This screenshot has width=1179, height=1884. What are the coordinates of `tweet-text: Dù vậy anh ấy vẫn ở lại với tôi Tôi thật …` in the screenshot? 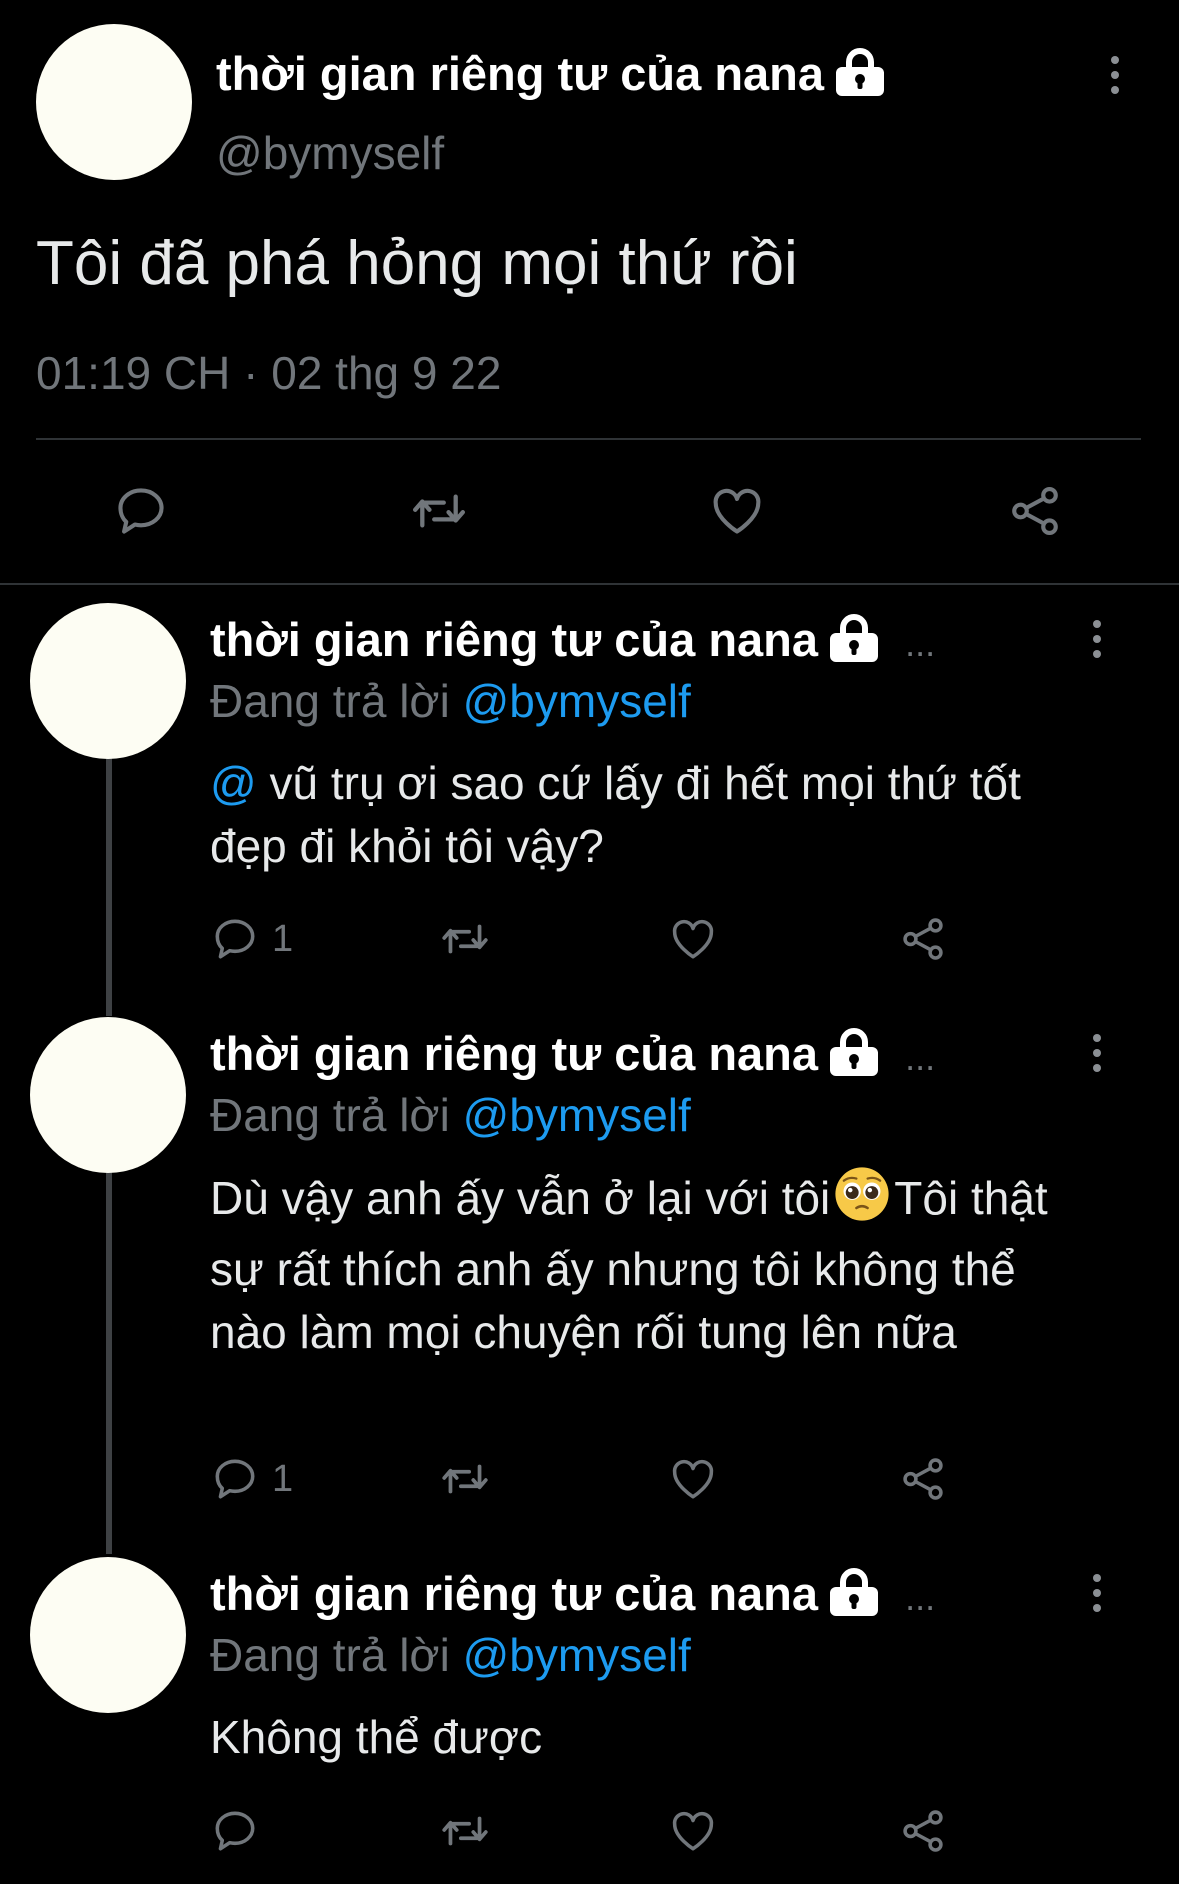 It's located at (640, 1265).